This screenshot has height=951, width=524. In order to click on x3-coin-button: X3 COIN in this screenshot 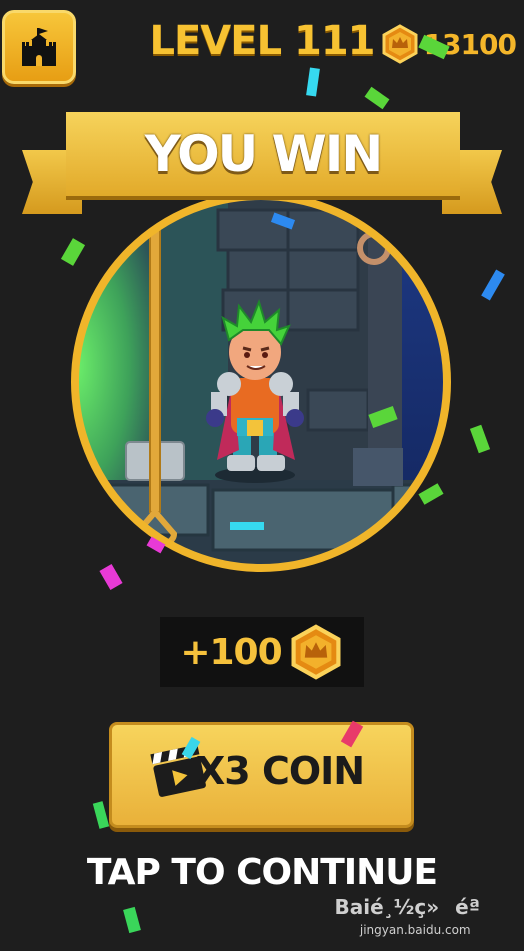, I will do `click(261, 775)`.